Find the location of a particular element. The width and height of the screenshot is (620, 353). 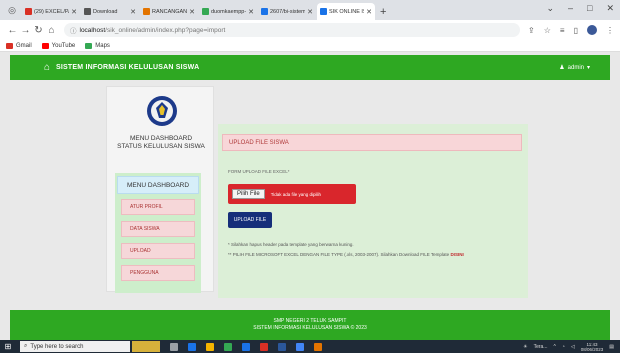

browser-tab: duomkaempp-p ✕ is located at coordinates (228, 11).